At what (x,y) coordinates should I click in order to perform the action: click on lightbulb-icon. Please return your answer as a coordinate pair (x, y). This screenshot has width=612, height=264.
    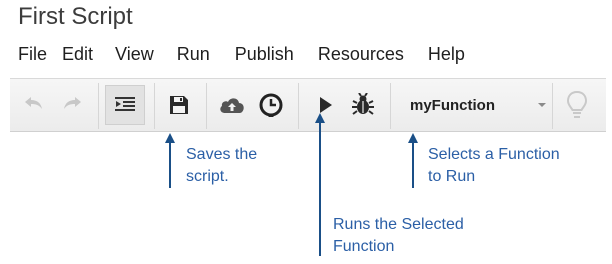
    Looking at the image, I should click on (577, 104).